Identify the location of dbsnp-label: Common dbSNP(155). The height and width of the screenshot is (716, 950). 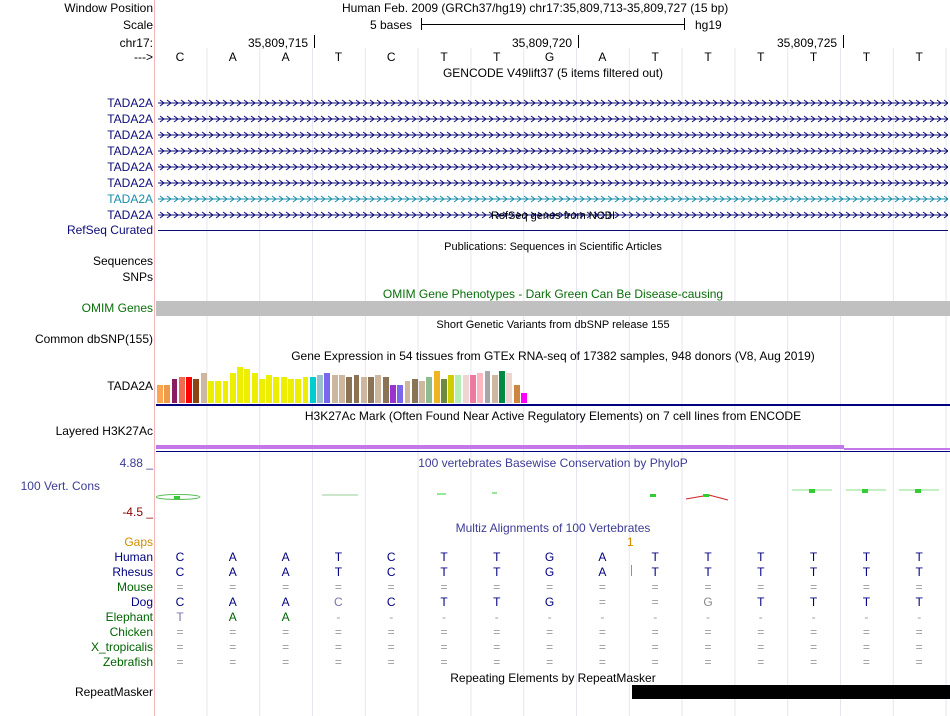
(94, 339).